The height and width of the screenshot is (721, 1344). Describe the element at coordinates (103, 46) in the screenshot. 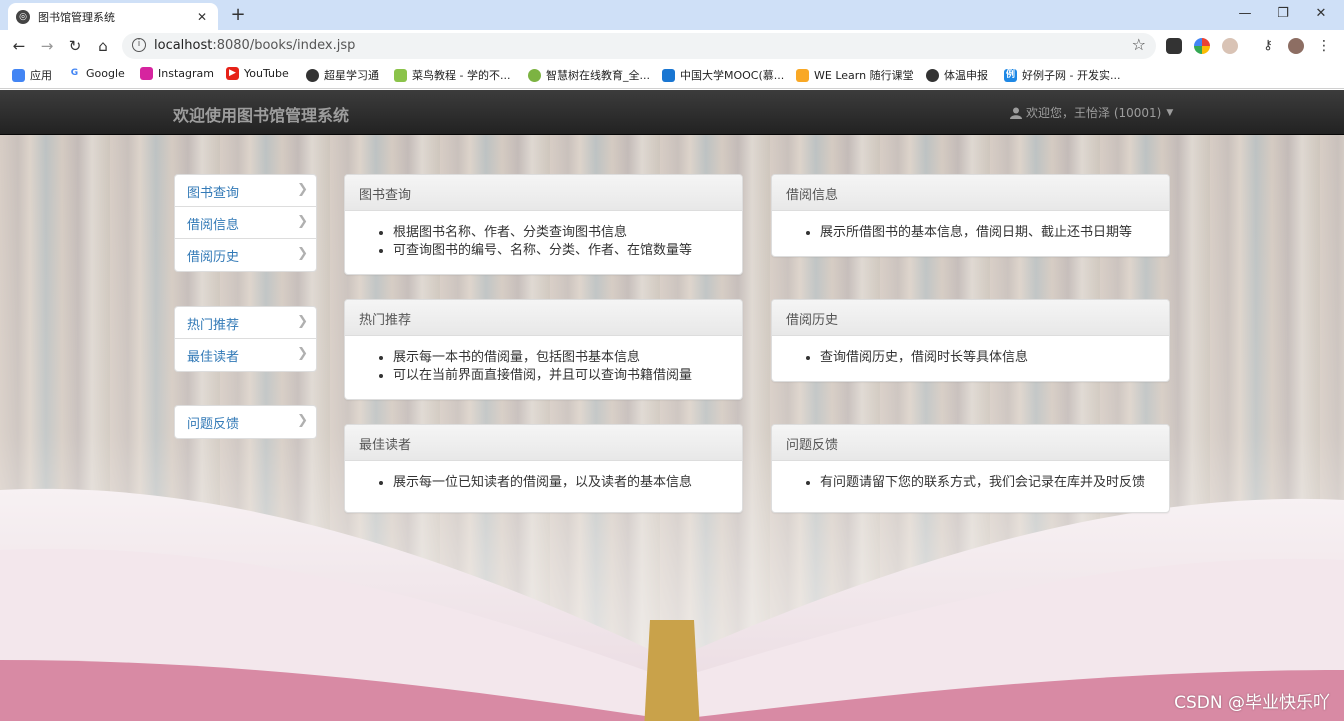

I see `home-icon: ⌂` at that location.